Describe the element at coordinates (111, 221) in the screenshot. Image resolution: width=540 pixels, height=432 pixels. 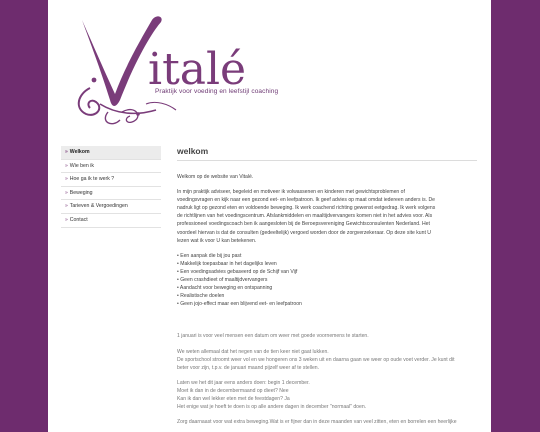
I see `nav-item-contact: » Contact` at that location.